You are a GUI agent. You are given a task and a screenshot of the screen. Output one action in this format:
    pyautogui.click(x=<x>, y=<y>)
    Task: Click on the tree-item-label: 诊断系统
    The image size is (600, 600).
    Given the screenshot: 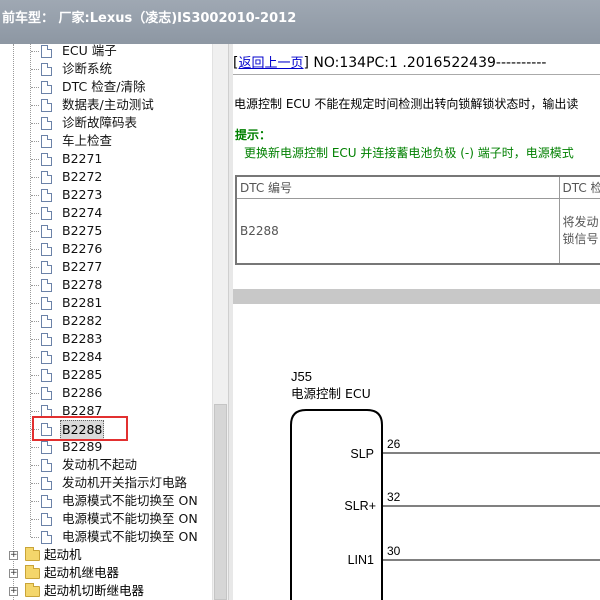 What is the action you would take?
    pyautogui.click(x=87, y=68)
    